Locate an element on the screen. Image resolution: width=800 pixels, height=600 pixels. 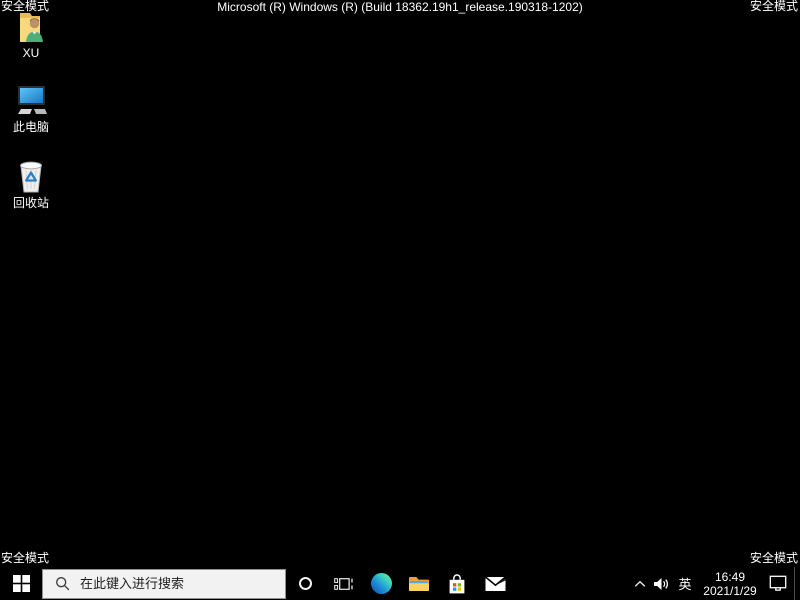
store-icon is located at coordinates (457, 584).